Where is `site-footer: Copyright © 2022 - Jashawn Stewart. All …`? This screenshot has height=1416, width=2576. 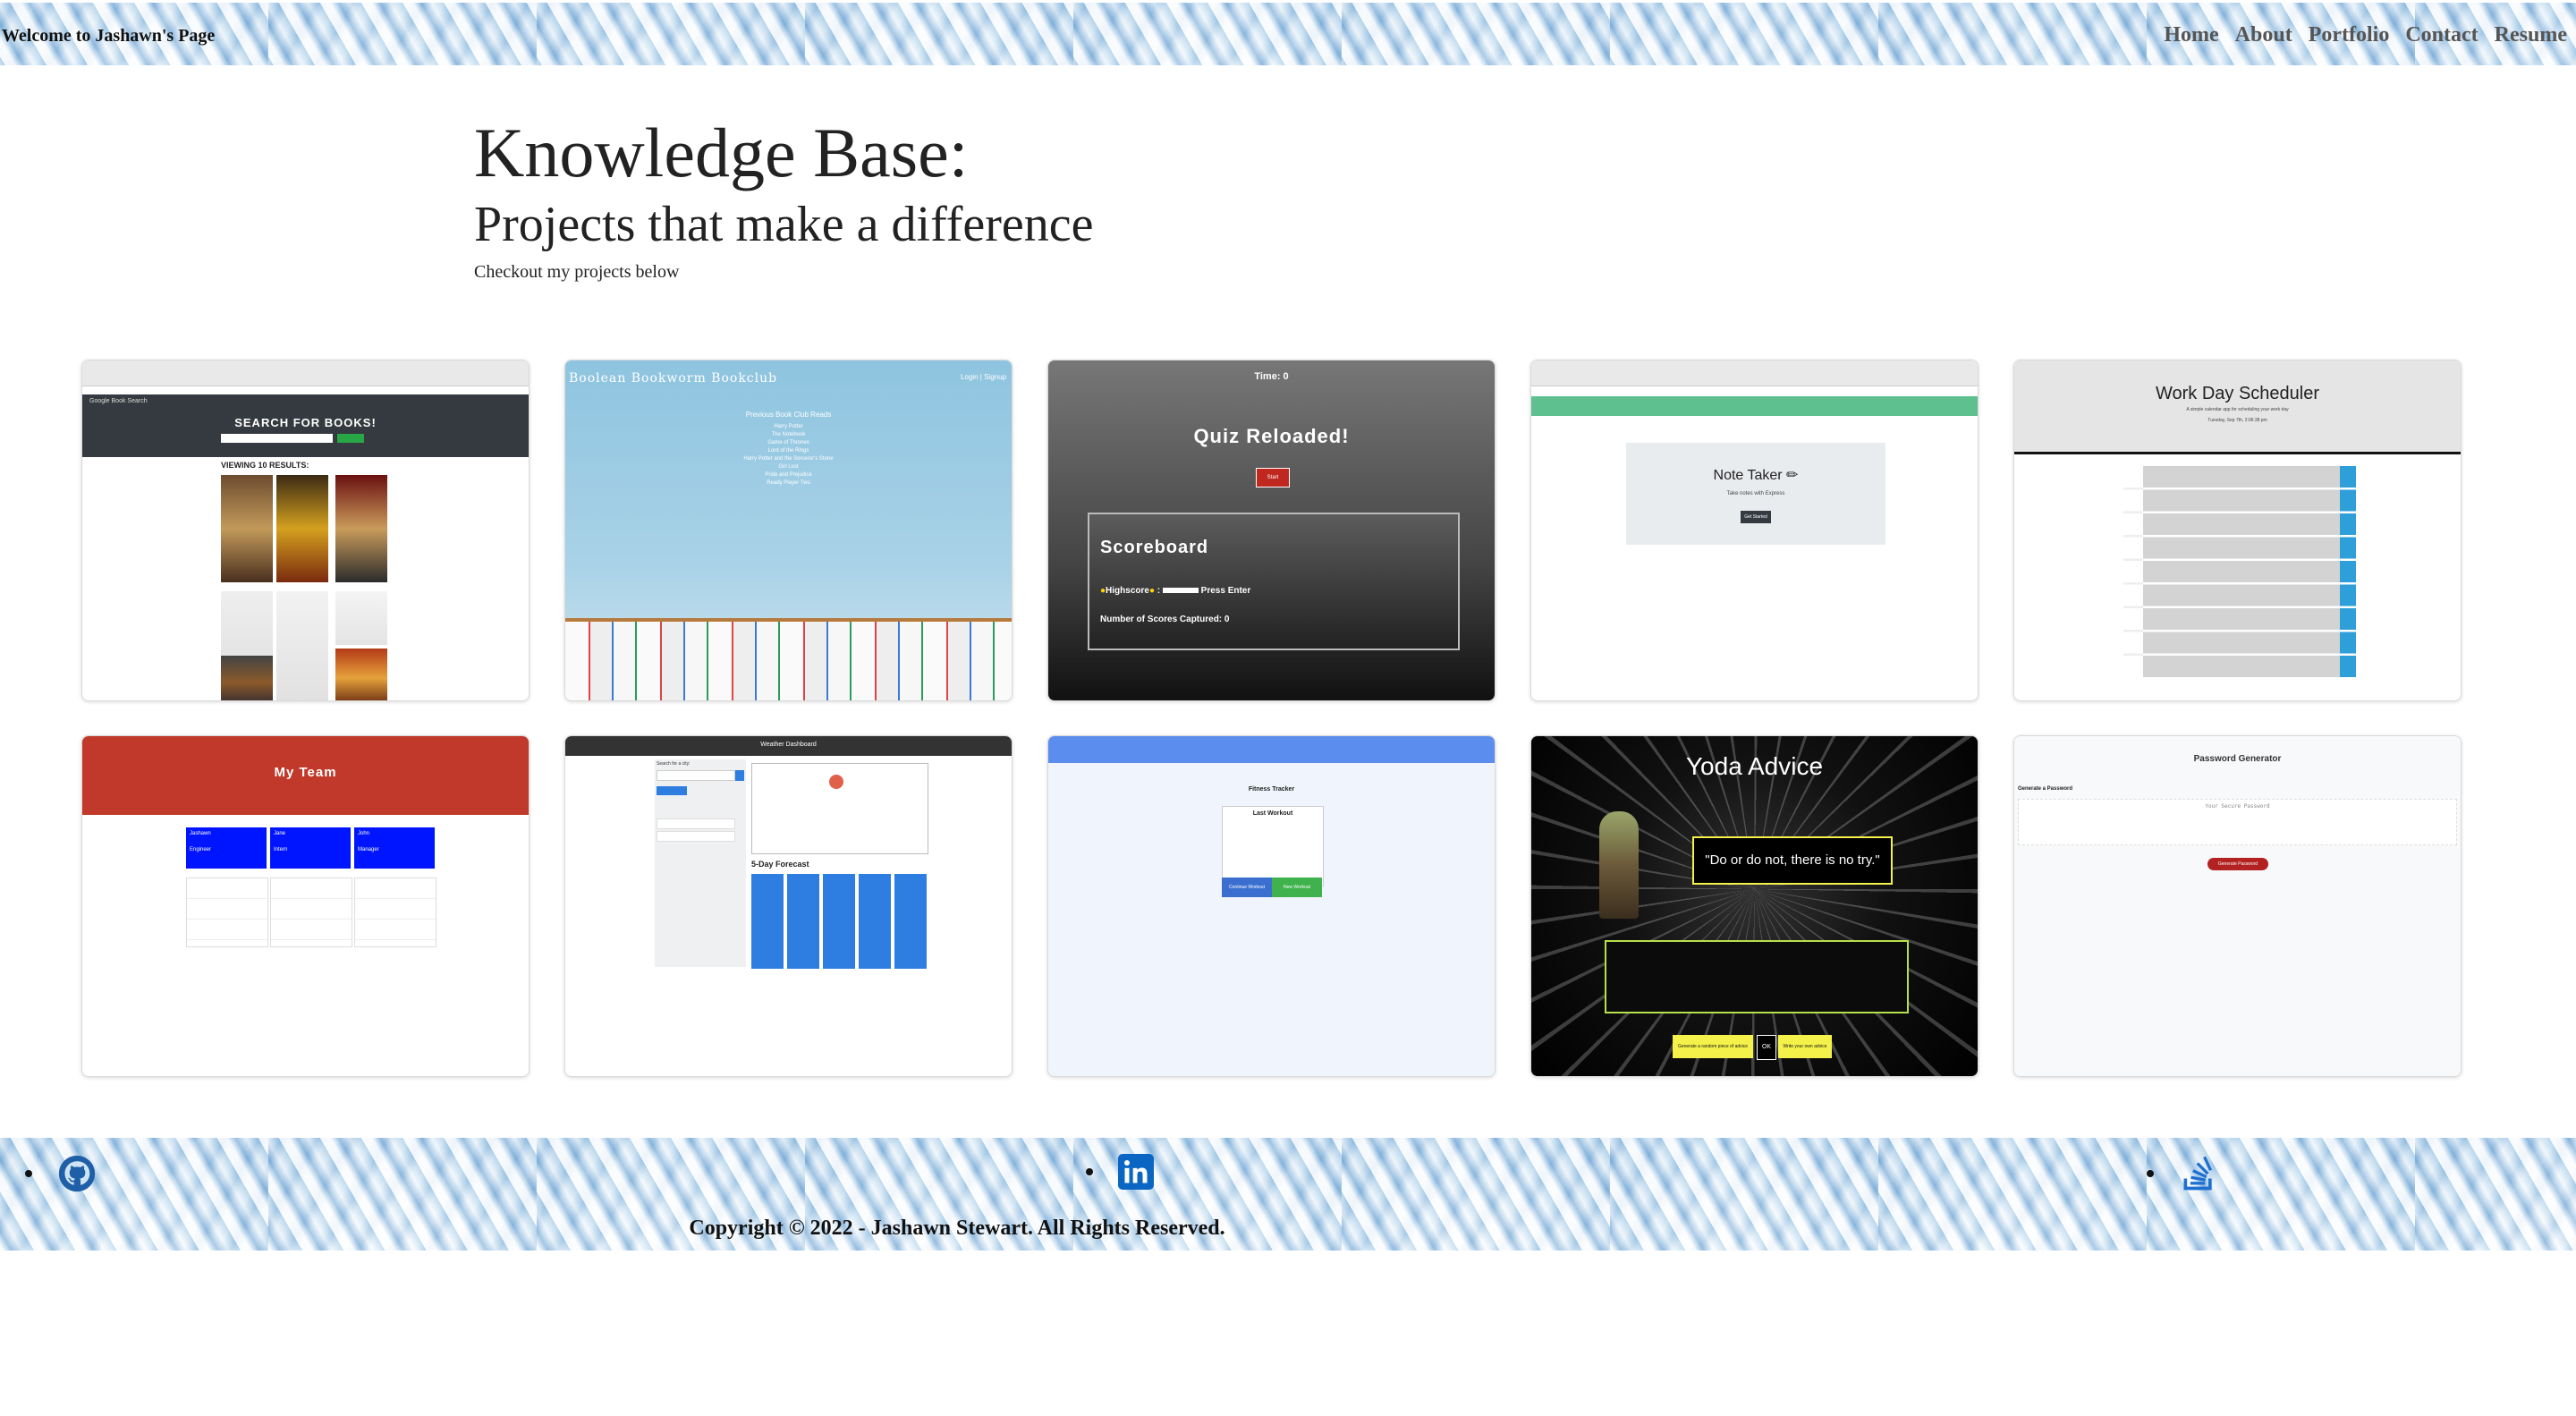 site-footer: Copyright © 2022 - Jashawn Stewart. All … is located at coordinates (1288, 1194).